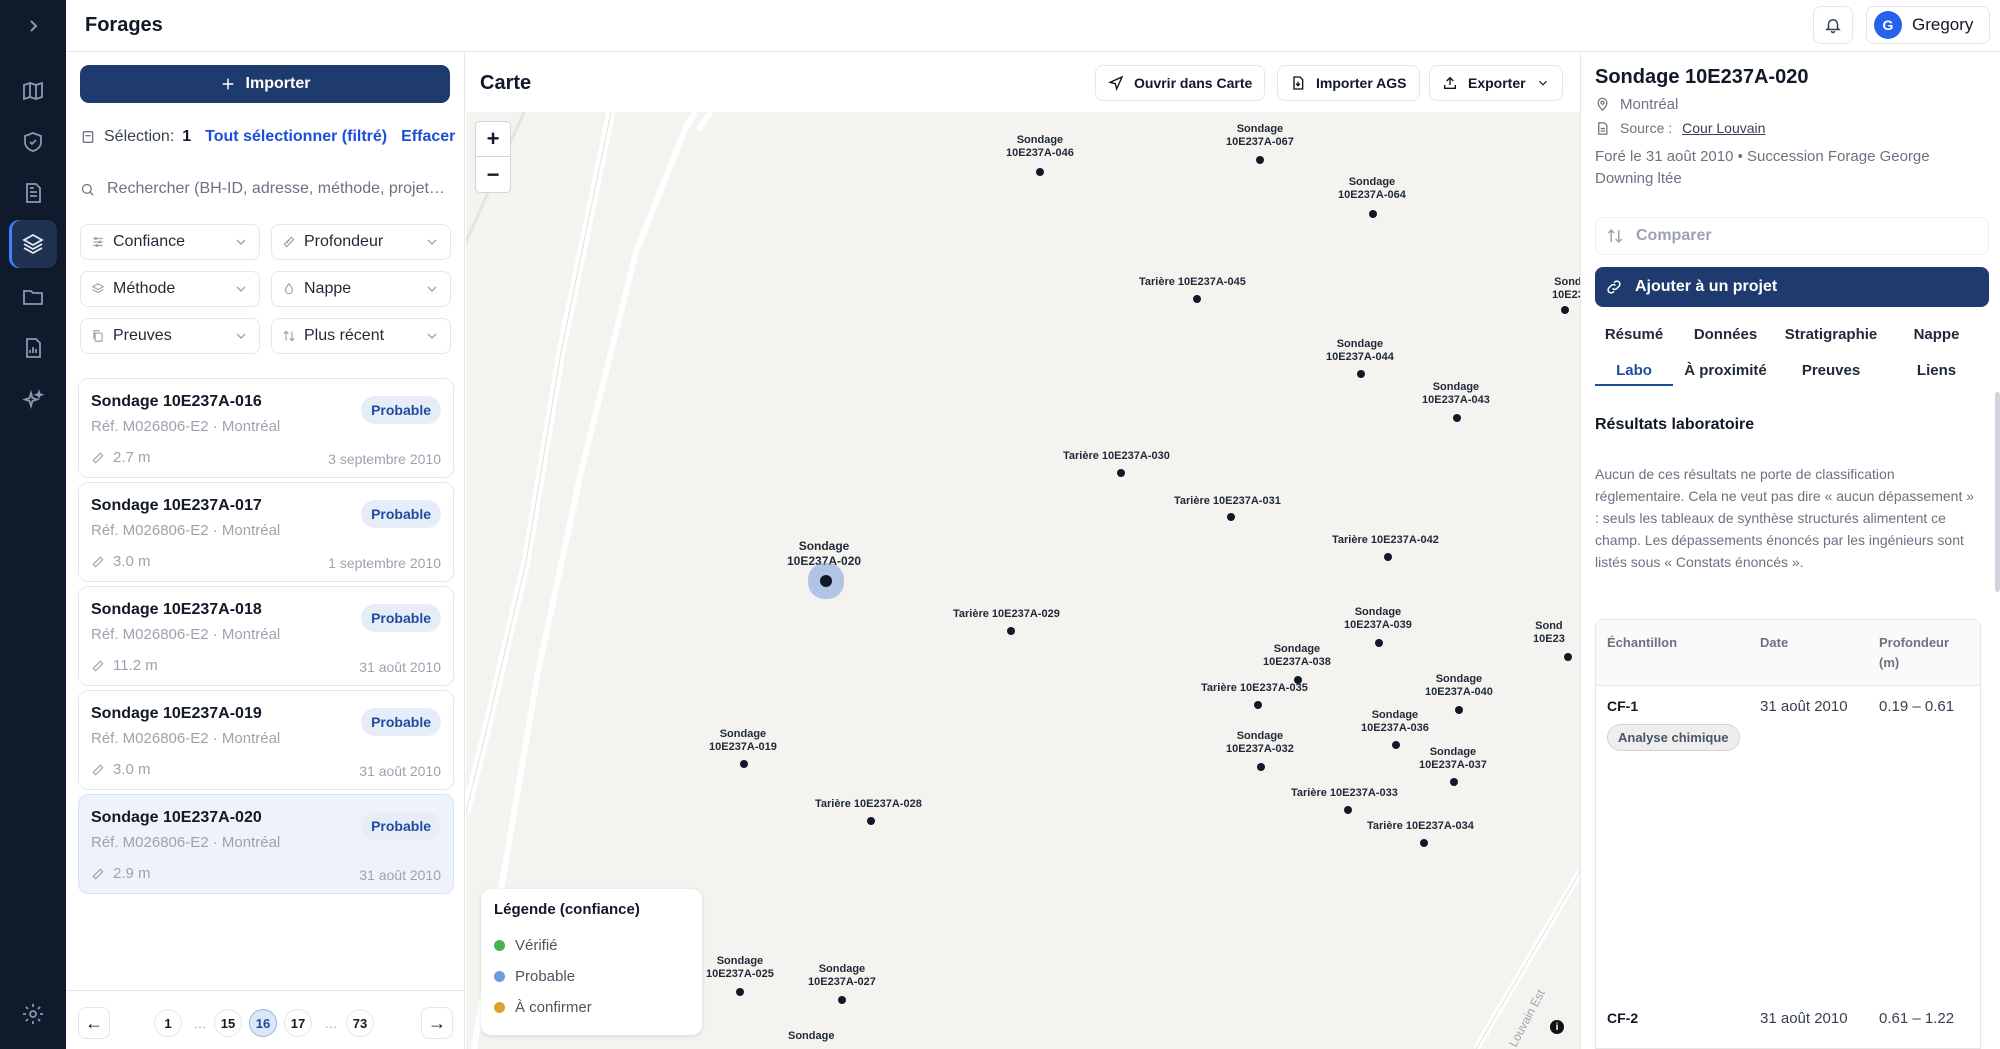 The image size is (2000, 1049). I want to click on borehole-marker-selected, so click(826, 581).